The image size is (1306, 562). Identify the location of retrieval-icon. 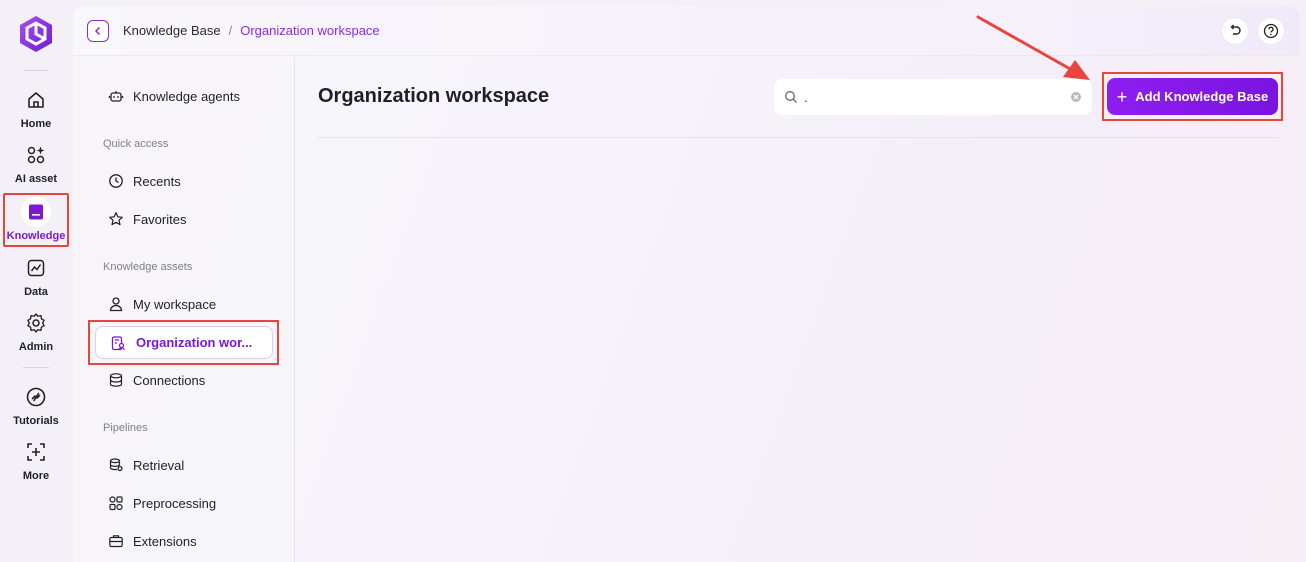
(116, 465).